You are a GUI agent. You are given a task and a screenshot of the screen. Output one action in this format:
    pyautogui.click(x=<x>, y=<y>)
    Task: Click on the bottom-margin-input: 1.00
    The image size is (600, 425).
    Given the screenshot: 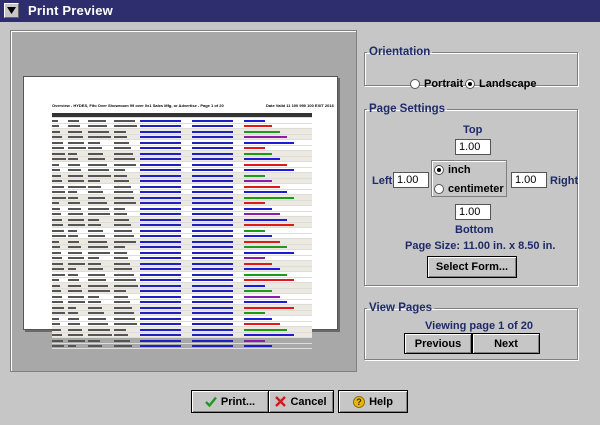 What is the action you would take?
    pyautogui.click(x=473, y=212)
    